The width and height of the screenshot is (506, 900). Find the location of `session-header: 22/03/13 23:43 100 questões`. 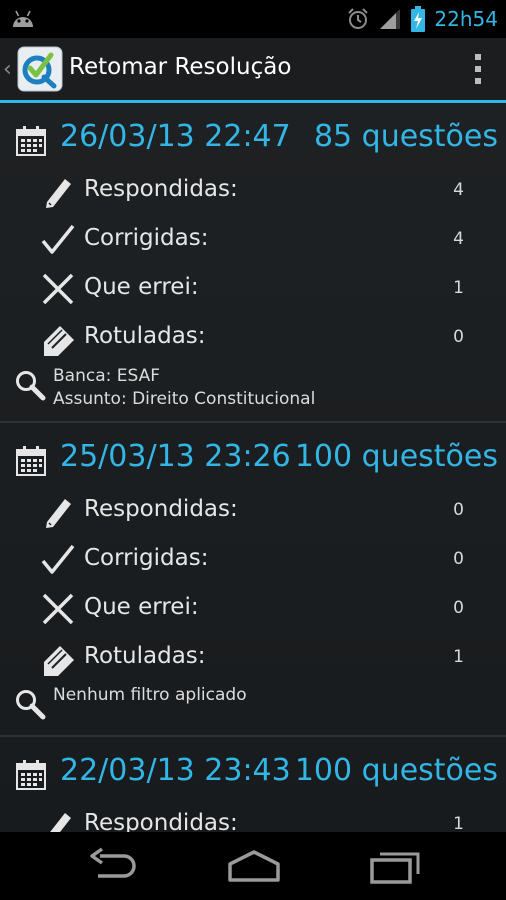

session-header: 22/03/13 23:43 100 questões is located at coordinates (253, 769).